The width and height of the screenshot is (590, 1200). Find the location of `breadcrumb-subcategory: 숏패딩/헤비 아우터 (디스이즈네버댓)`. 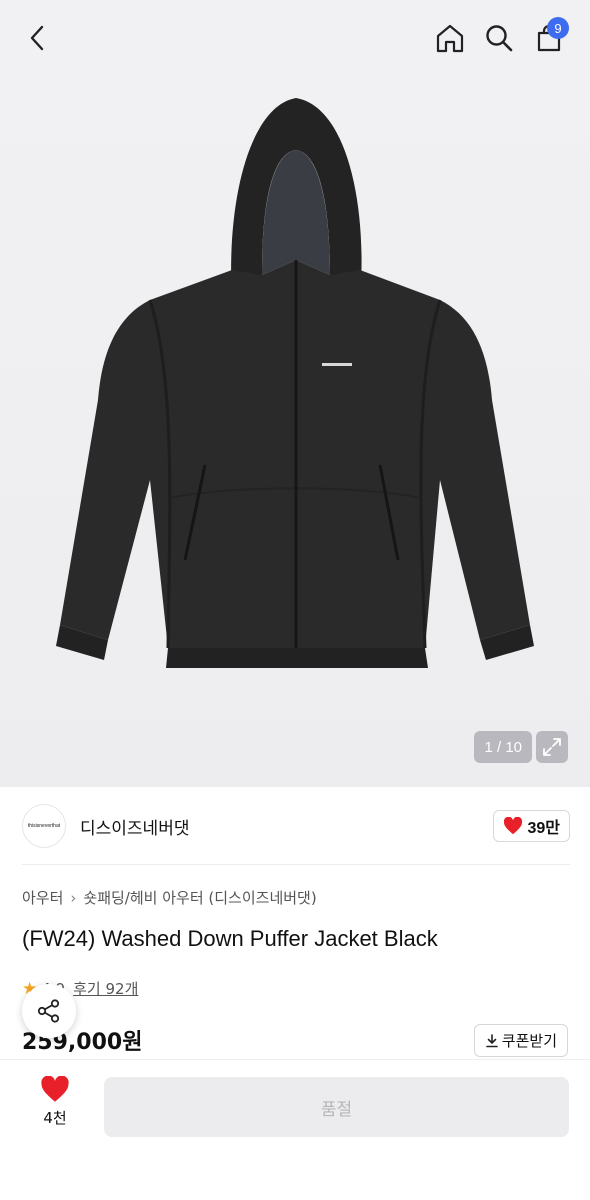

breadcrumb-subcategory: 숏패딩/헤비 아우터 (디스이즈네버댓) is located at coordinates (199, 897).